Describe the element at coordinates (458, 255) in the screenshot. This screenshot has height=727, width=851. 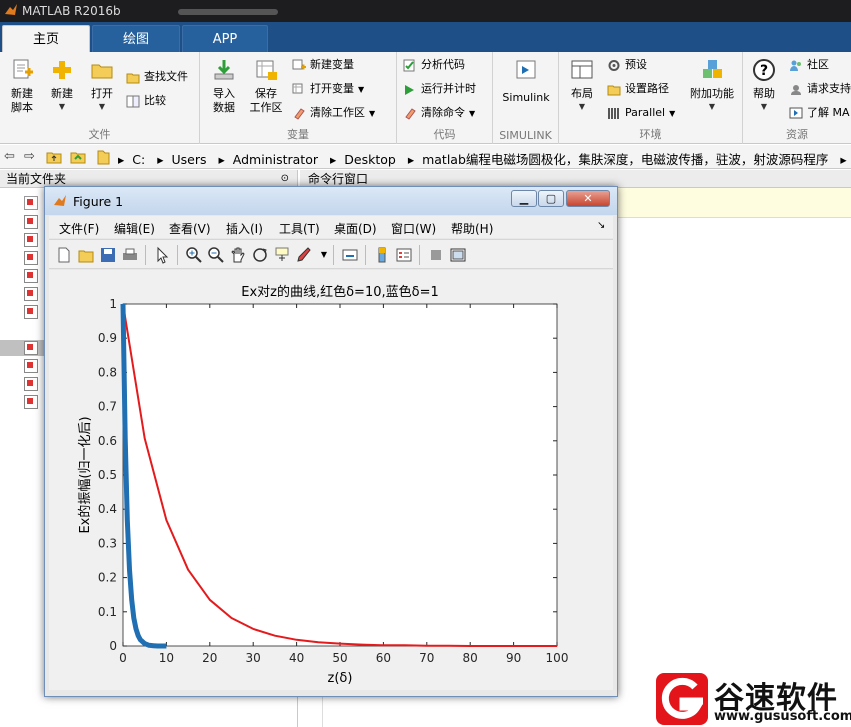
I see `show-plot-tools-icon` at that location.